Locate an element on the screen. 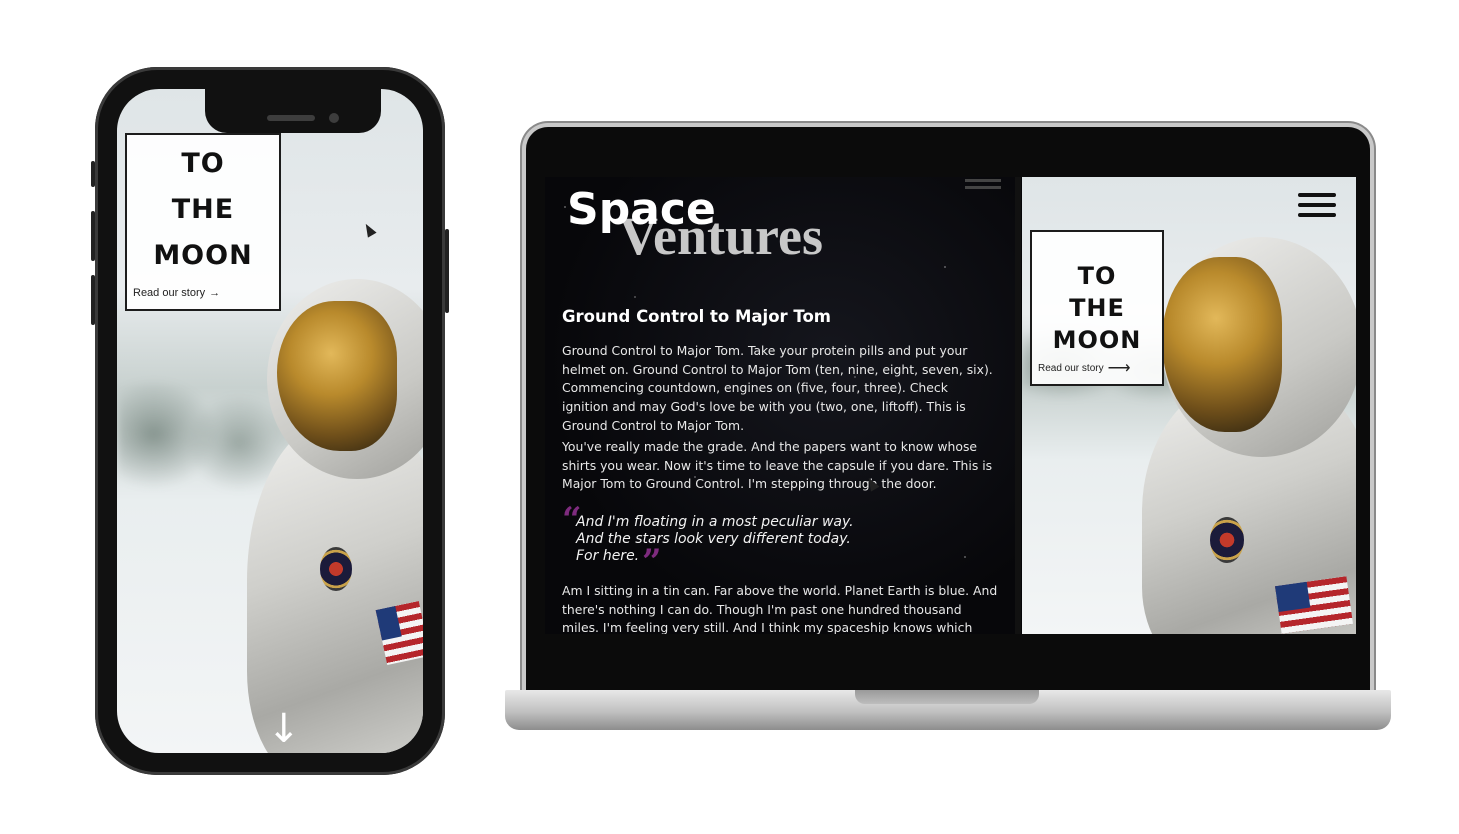 Image resolution: width=1459 pixels, height=834 pixels. to-the-moon-page: TO THE MOON Read our story ⟶ is located at coordinates (1189, 405).